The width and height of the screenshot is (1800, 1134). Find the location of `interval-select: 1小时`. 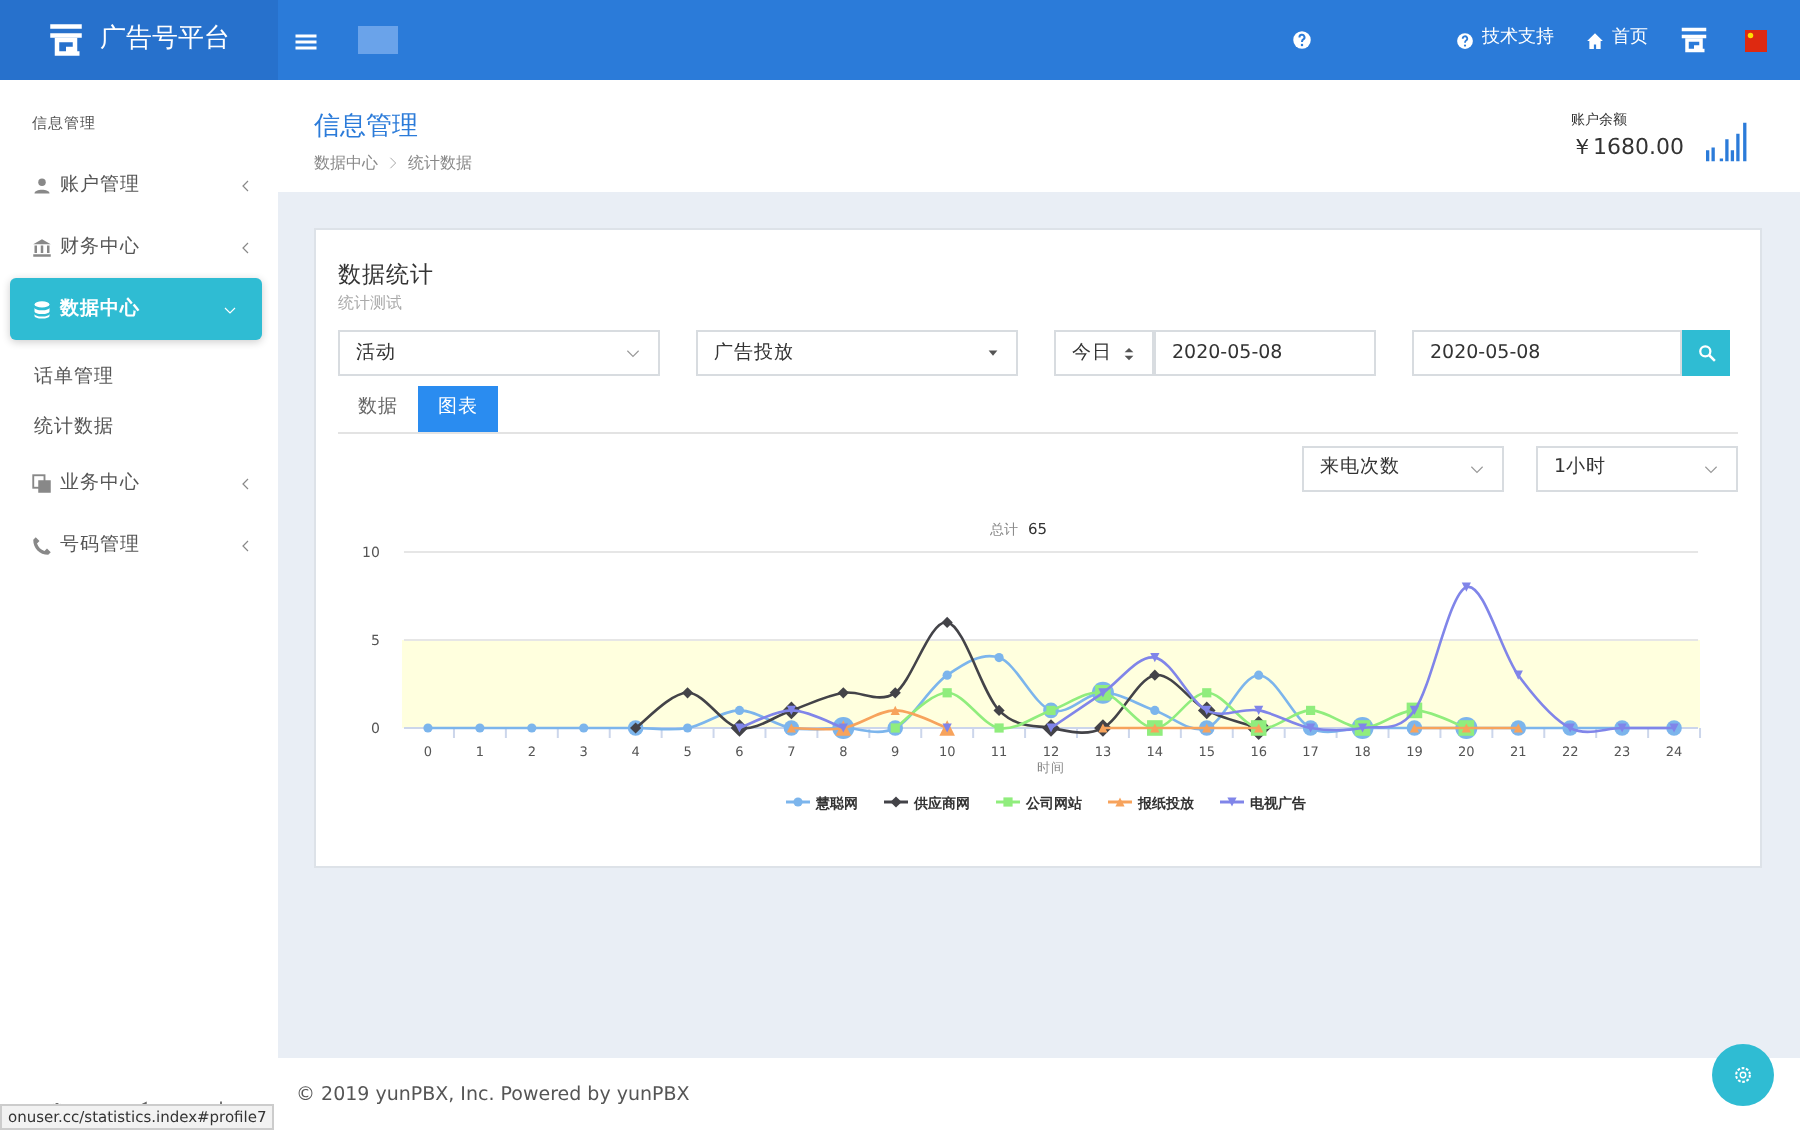

interval-select: 1小时 is located at coordinates (1637, 468).